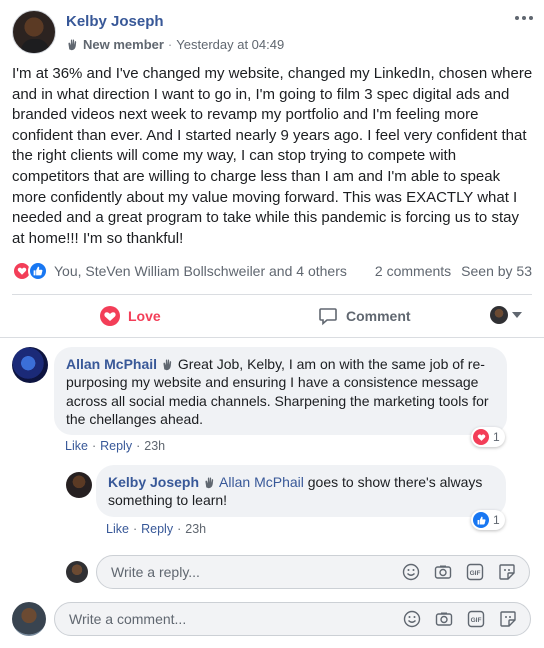  I want to click on post-meta: New member · Yesterday at 04:49, so click(175, 44).